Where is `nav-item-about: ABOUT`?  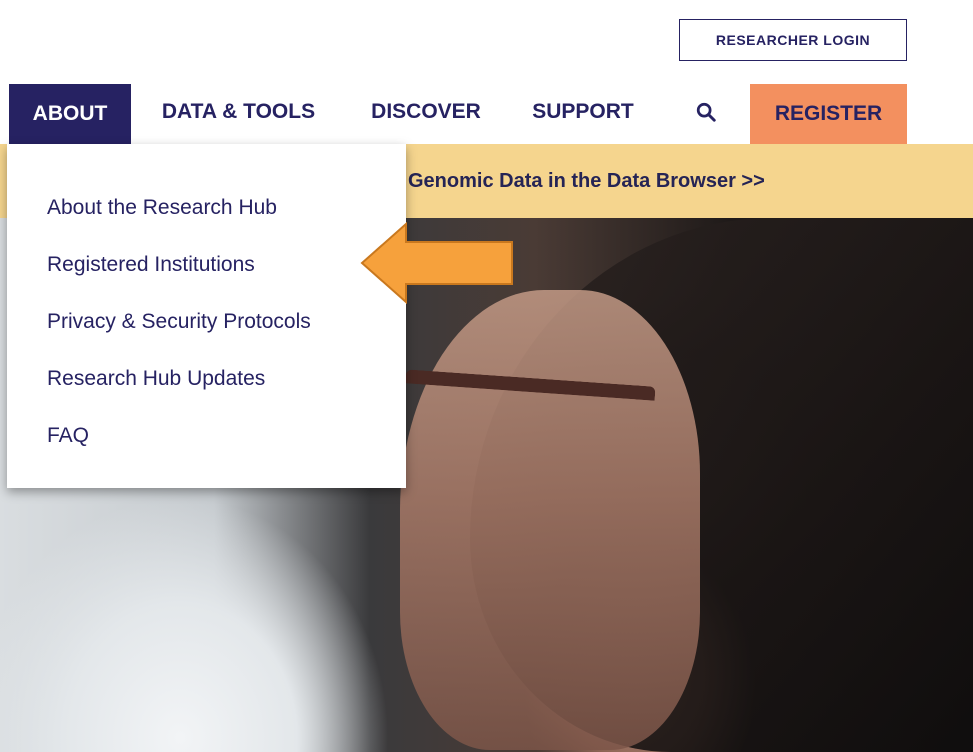 nav-item-about: ABOUT is located at coordinates (70, 121).